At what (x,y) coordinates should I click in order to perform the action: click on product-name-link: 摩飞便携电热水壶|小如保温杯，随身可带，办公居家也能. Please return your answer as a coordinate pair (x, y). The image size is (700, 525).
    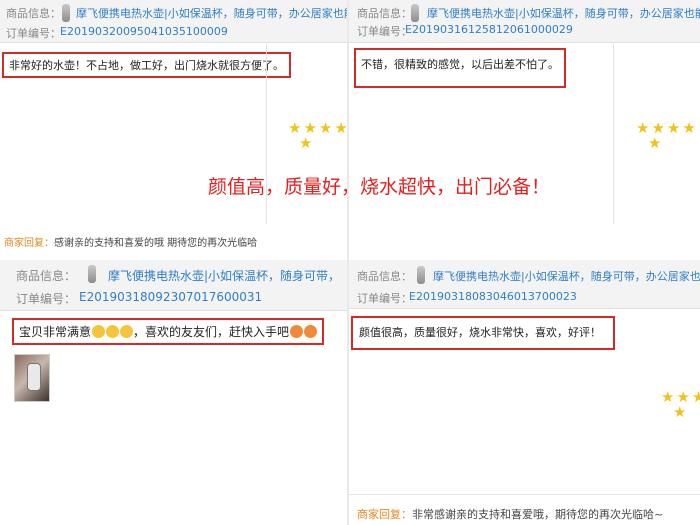
    Looking at the image, I should click on (566, 276).